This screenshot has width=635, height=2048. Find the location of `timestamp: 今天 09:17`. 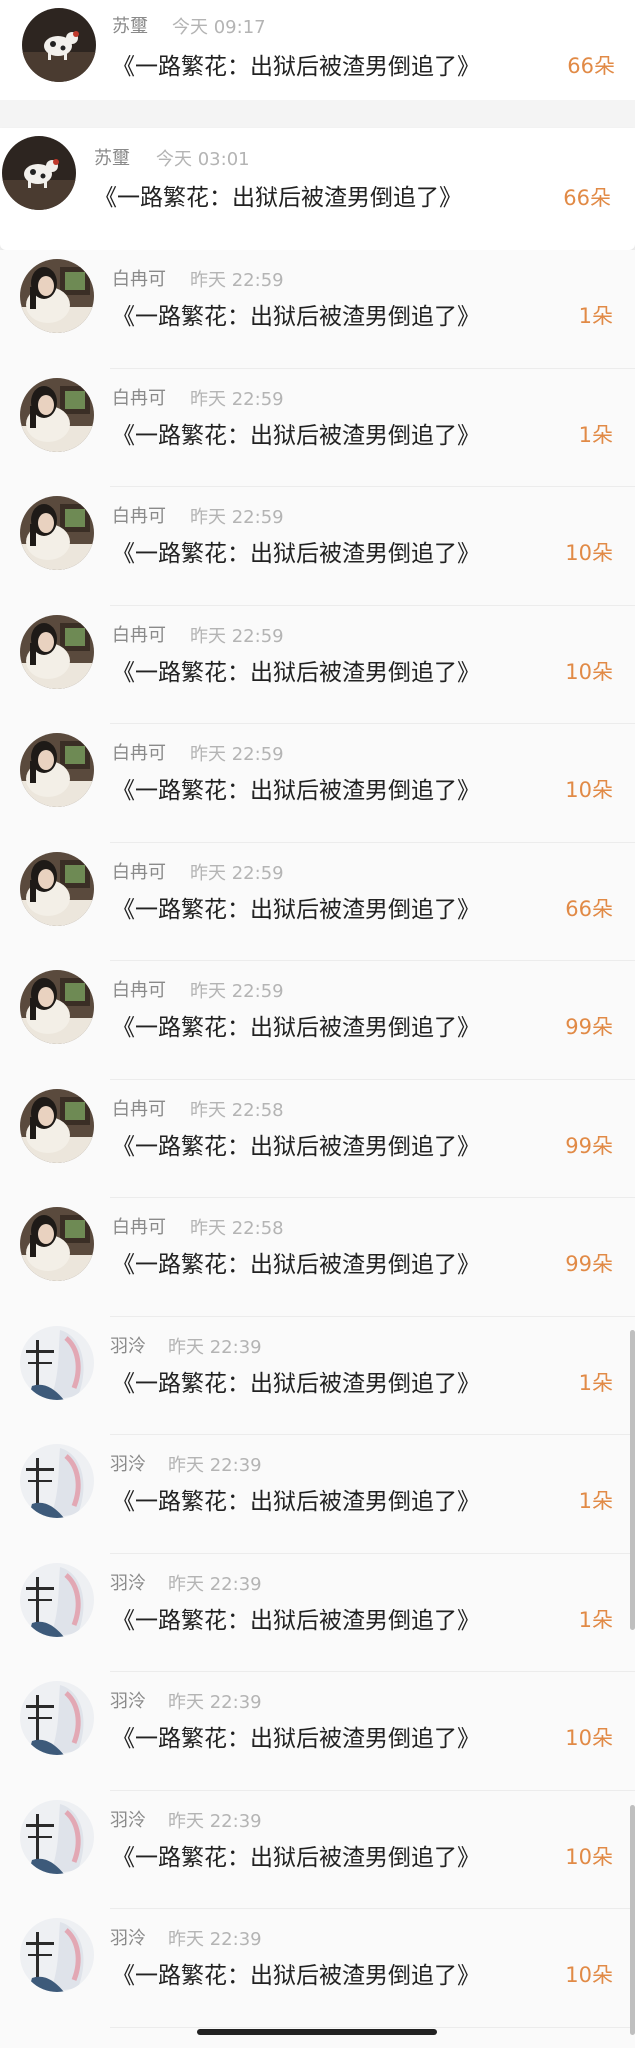

timestamp: 今天 09:17 is located at coordinates (219, 27).